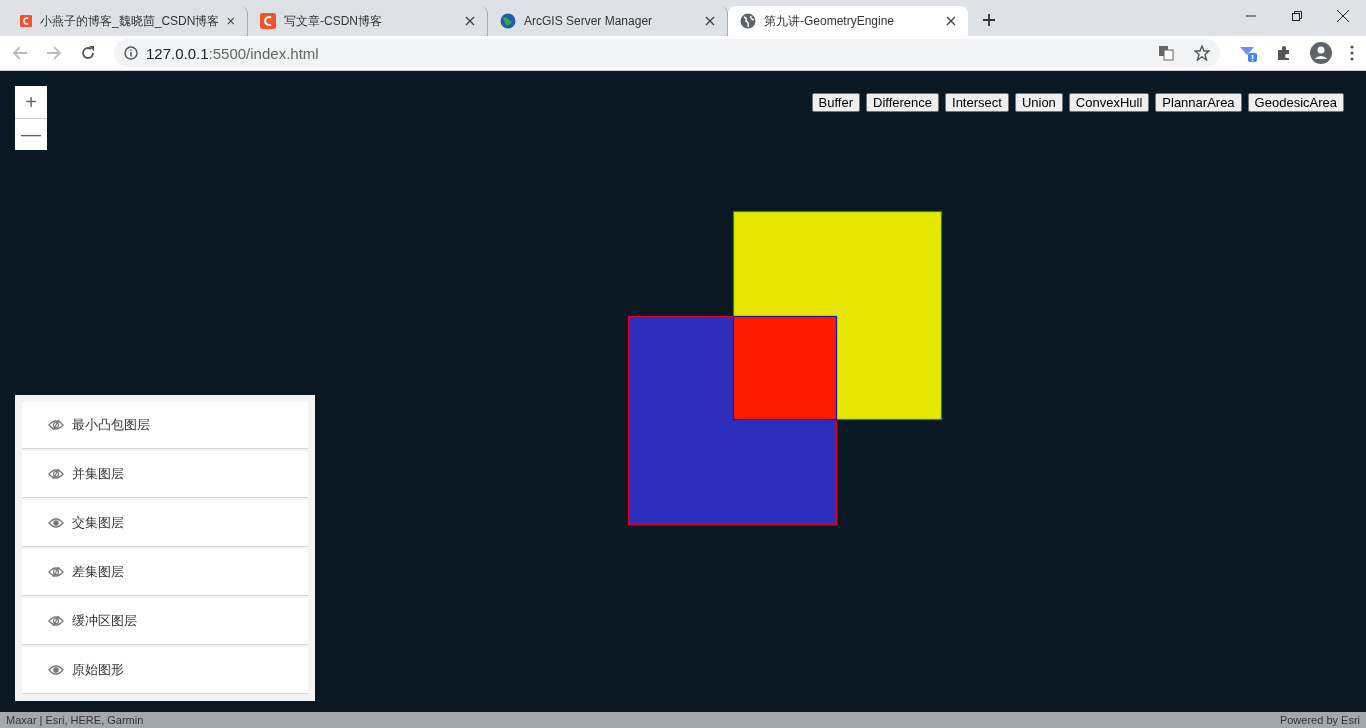 The height and width of the screenshot is (728, 1366). Describe the element at coordinates (98, 474) in the screenshot. I see `layer-label: 并集图层` at that location.